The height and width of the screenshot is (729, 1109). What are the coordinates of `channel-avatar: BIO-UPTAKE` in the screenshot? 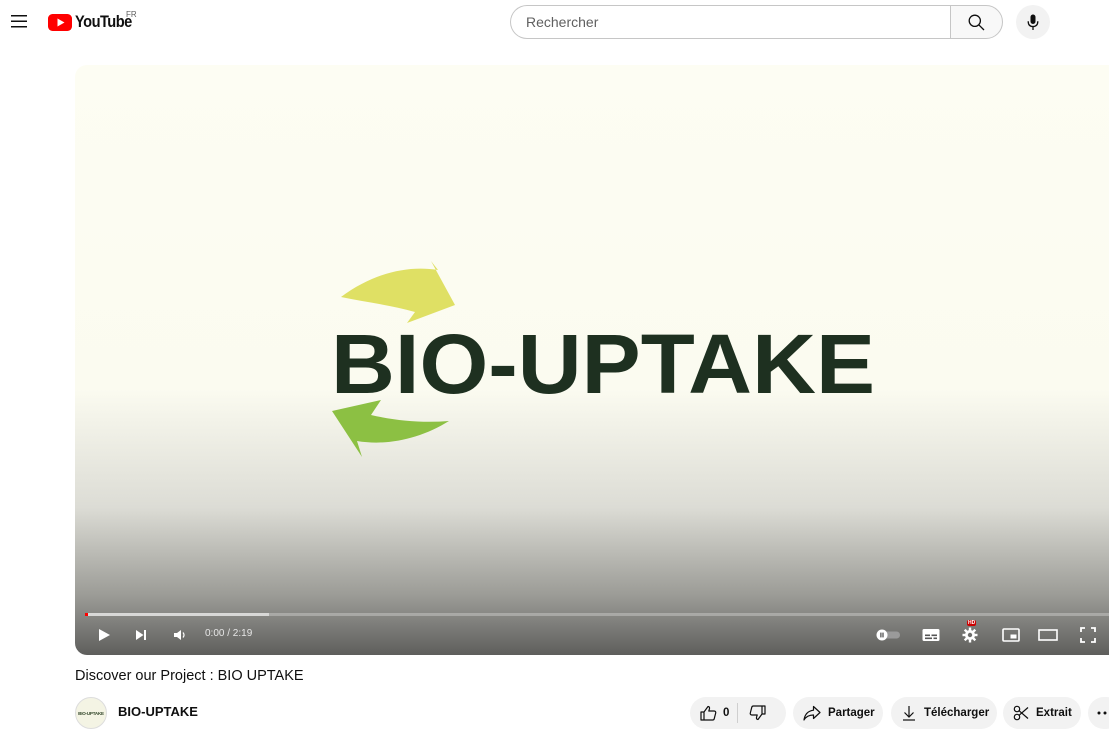 It's located at (91, 713).